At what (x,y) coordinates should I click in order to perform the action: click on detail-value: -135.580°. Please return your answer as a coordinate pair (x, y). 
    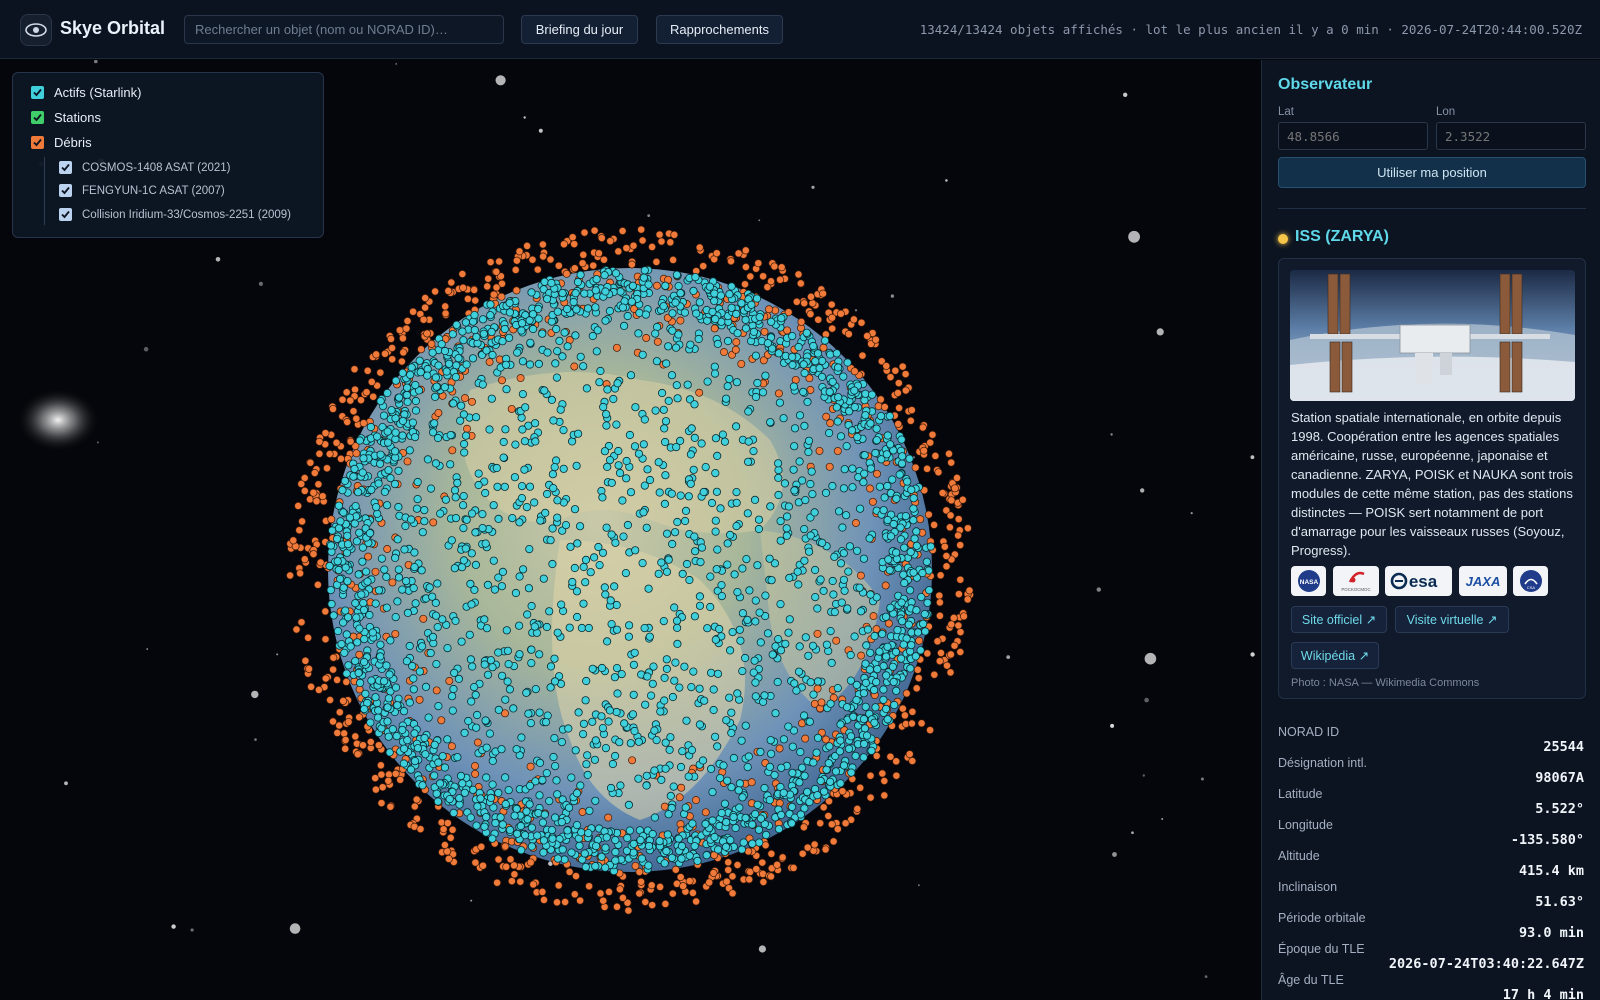
    Looking at the image, I should click on (1547, 840).